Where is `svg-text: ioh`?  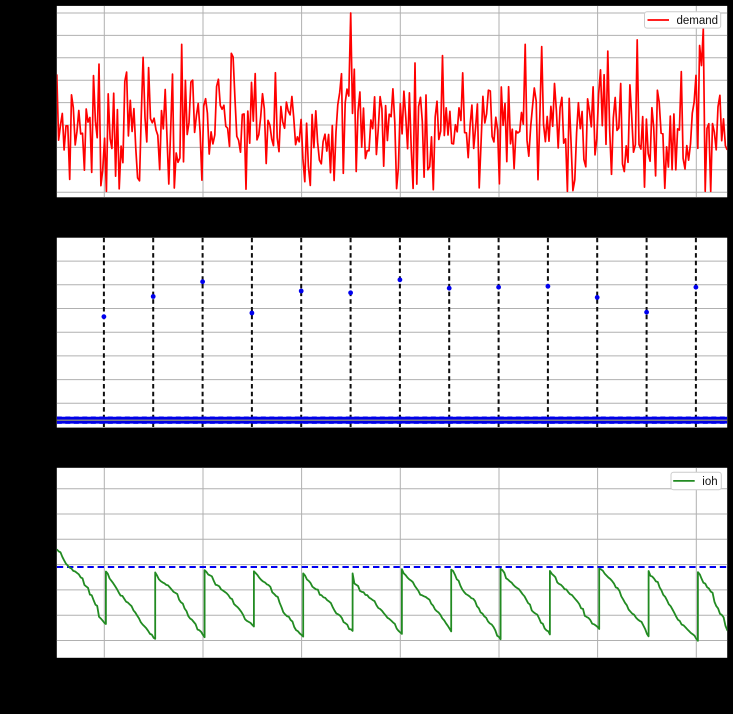 svg-text: ioh is located at coordinates (709, 482).